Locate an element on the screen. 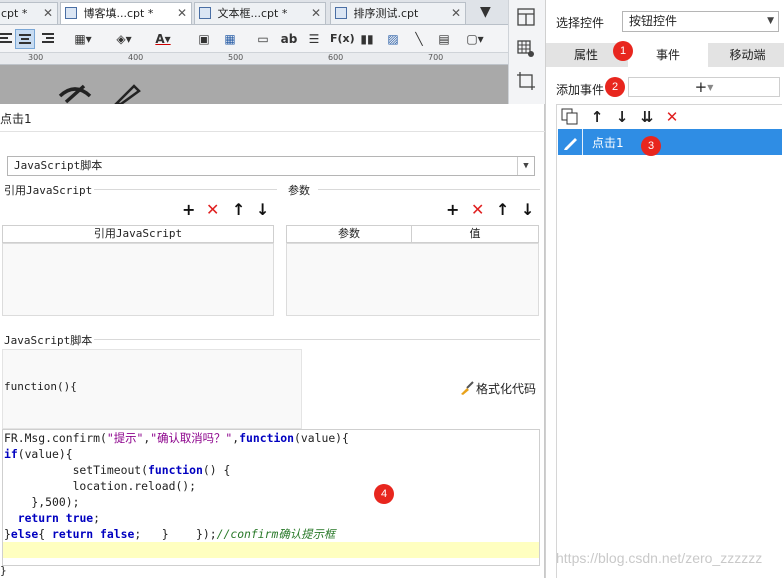  code-line: location.reload(); is located at coordinates (100, 486).